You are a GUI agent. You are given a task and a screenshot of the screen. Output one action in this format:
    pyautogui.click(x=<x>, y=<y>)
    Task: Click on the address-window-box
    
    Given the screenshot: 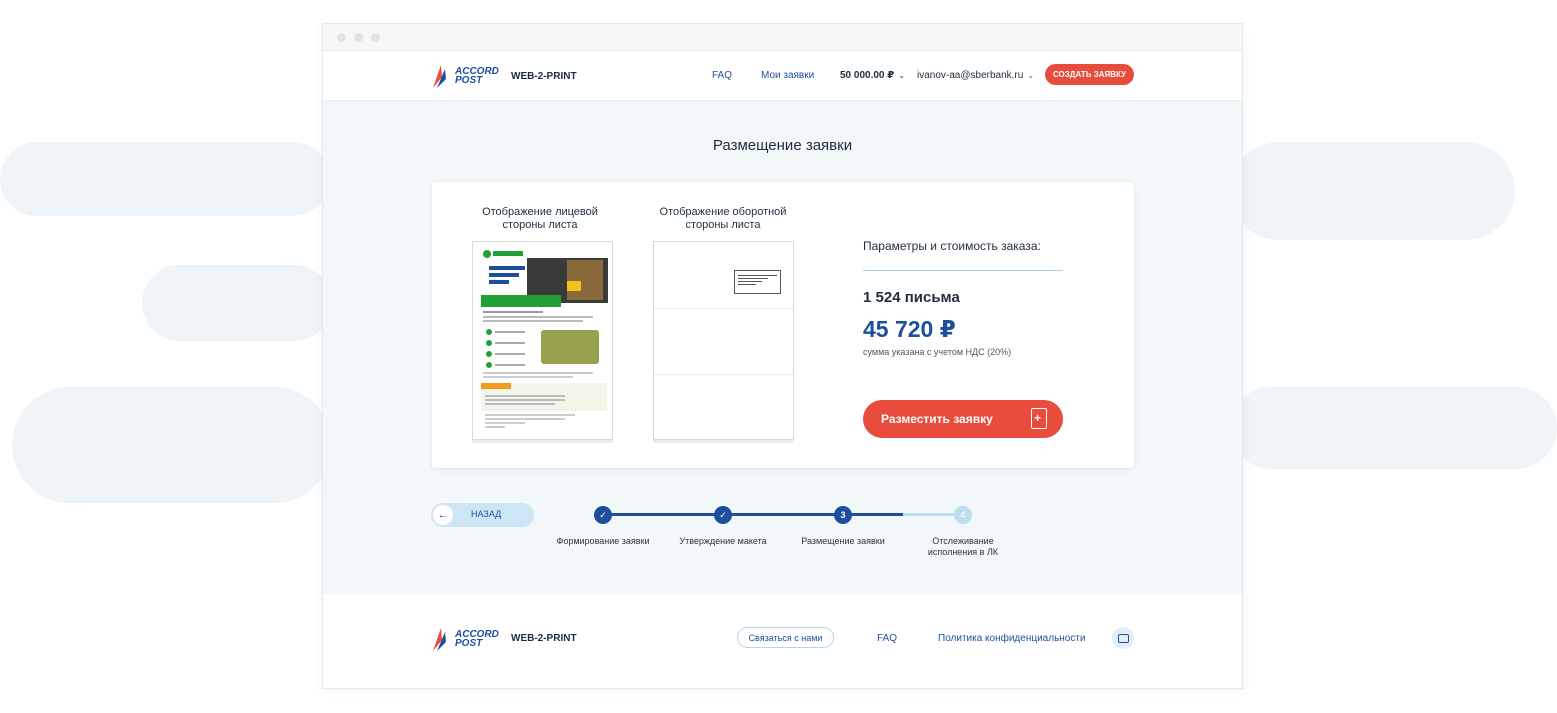 What is the action you would take?
    pyautogui.click(x=757, y=282)
    